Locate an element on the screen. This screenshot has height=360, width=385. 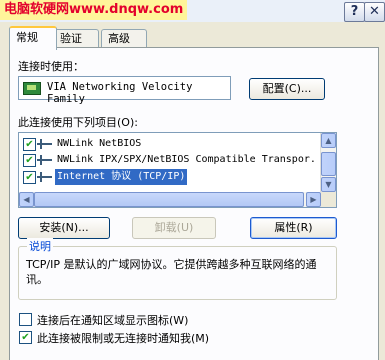
adapter-field: VIA Networking Velocity Family is located at coordinates (124, 90).